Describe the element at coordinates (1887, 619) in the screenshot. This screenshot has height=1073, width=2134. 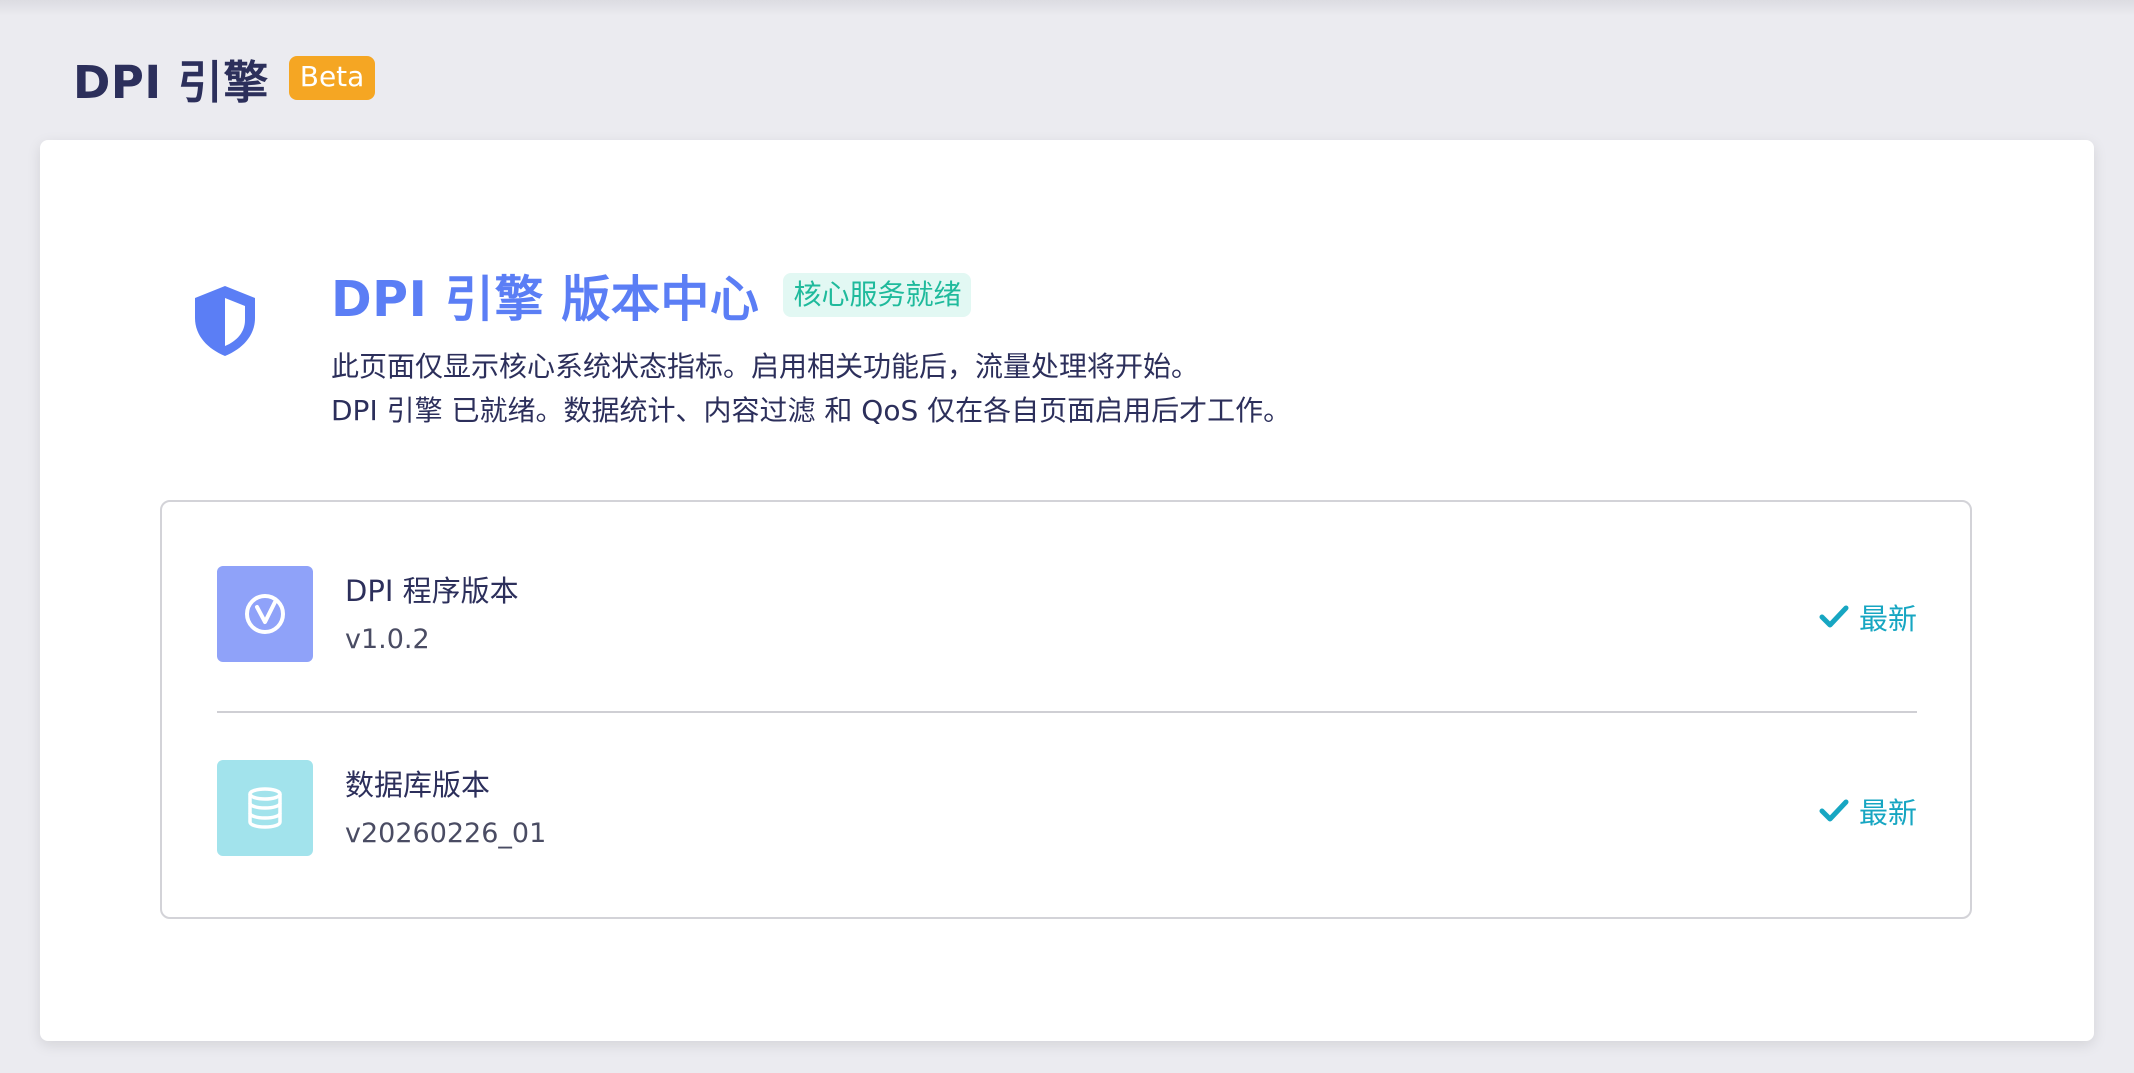
I see `program-latest-label: 最新` at that location.